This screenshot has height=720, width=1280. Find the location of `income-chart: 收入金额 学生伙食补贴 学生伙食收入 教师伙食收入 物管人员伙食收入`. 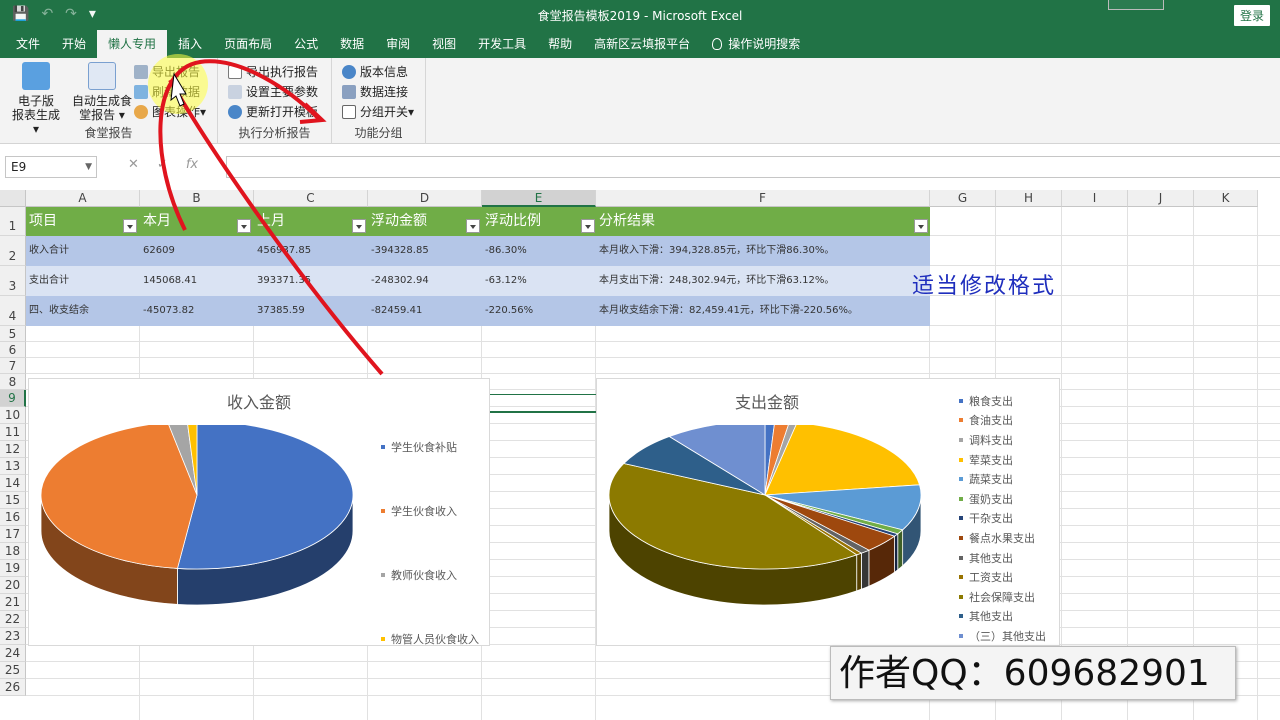

income-chart: 收入金额 学生伙食补贴 学生伙食收入 教师伙食收入 物管人员伙食收入 is located at coordinates (259, 512).